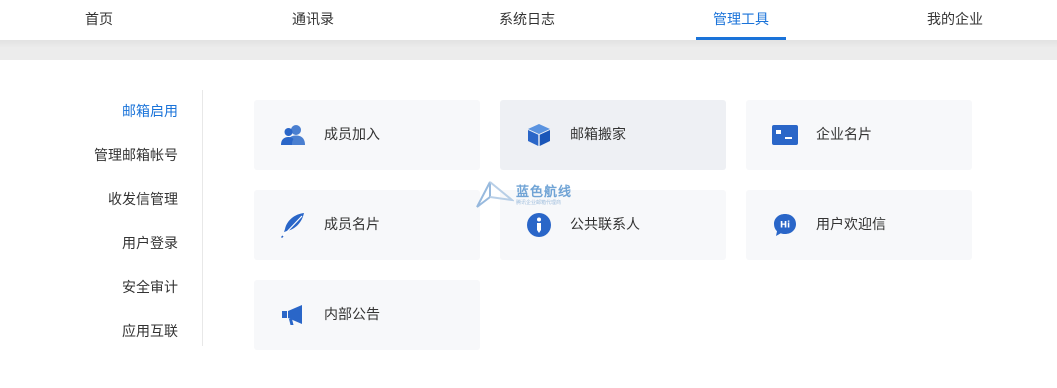  What do you see at coordinates (528, 50) in the screenshot?
I see `header-shadow-band` at bounding box center [528, 50].